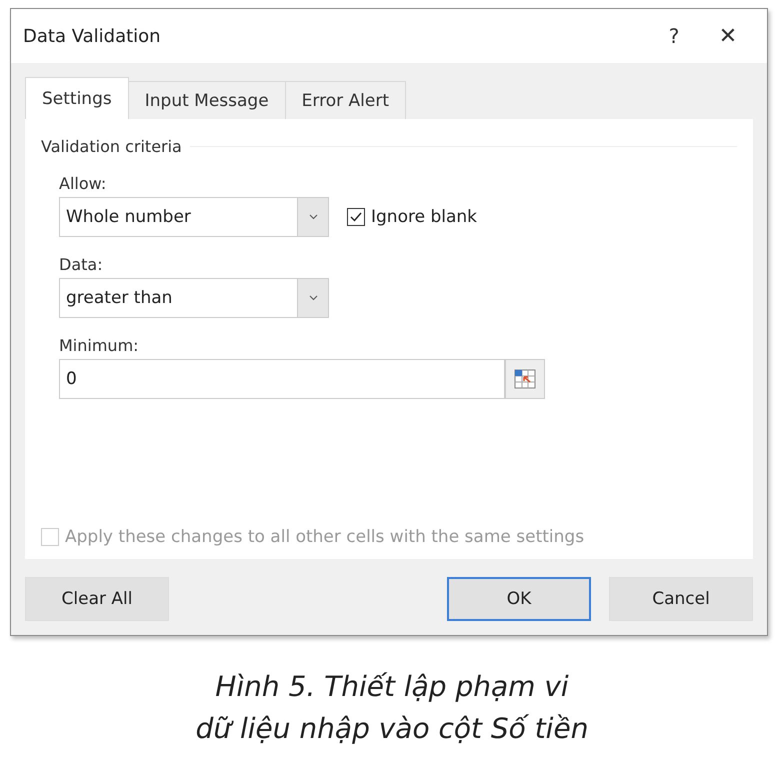 Image resolution: width=784 pixels, height=780 pixels. What do you see at coordinates (519, 599) in the screenshot?
I see `dialog-button: OK` at bounding box center [519, 599].